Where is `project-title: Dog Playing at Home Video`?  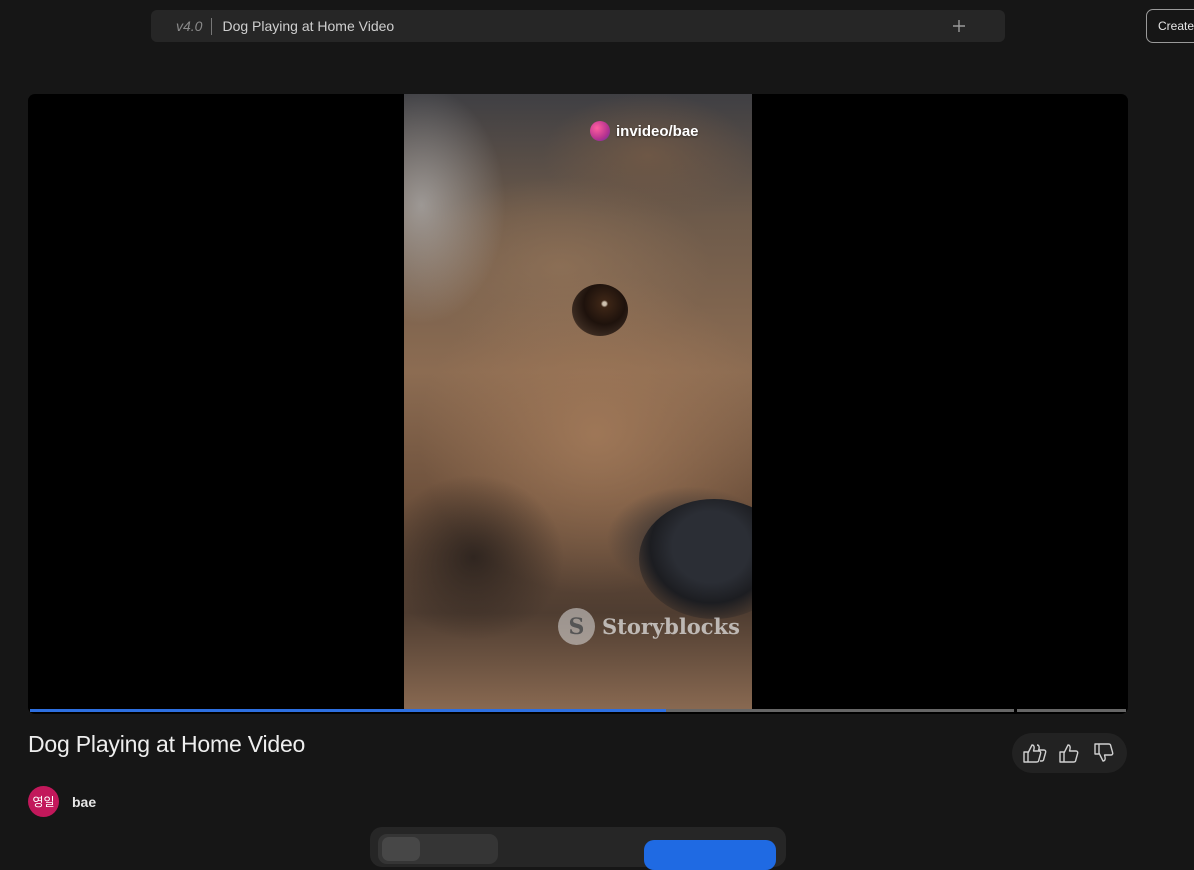 project-title: Dog Playing at Home Video is located at coordinates (308, 26).